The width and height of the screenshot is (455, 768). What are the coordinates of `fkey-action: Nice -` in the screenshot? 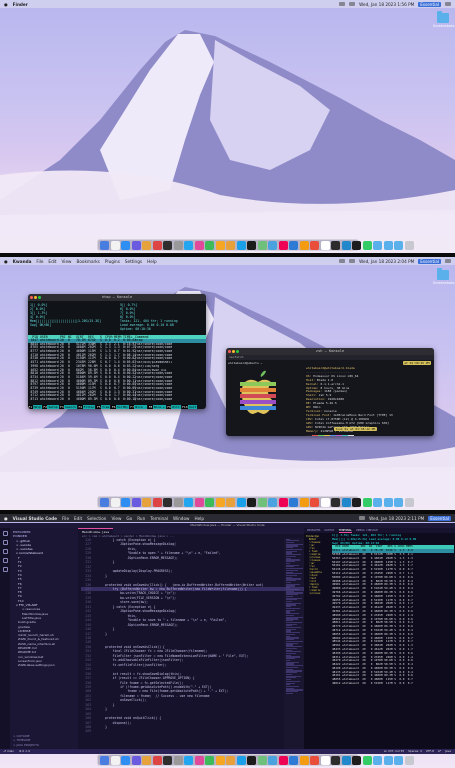 It's located at (141, 407).